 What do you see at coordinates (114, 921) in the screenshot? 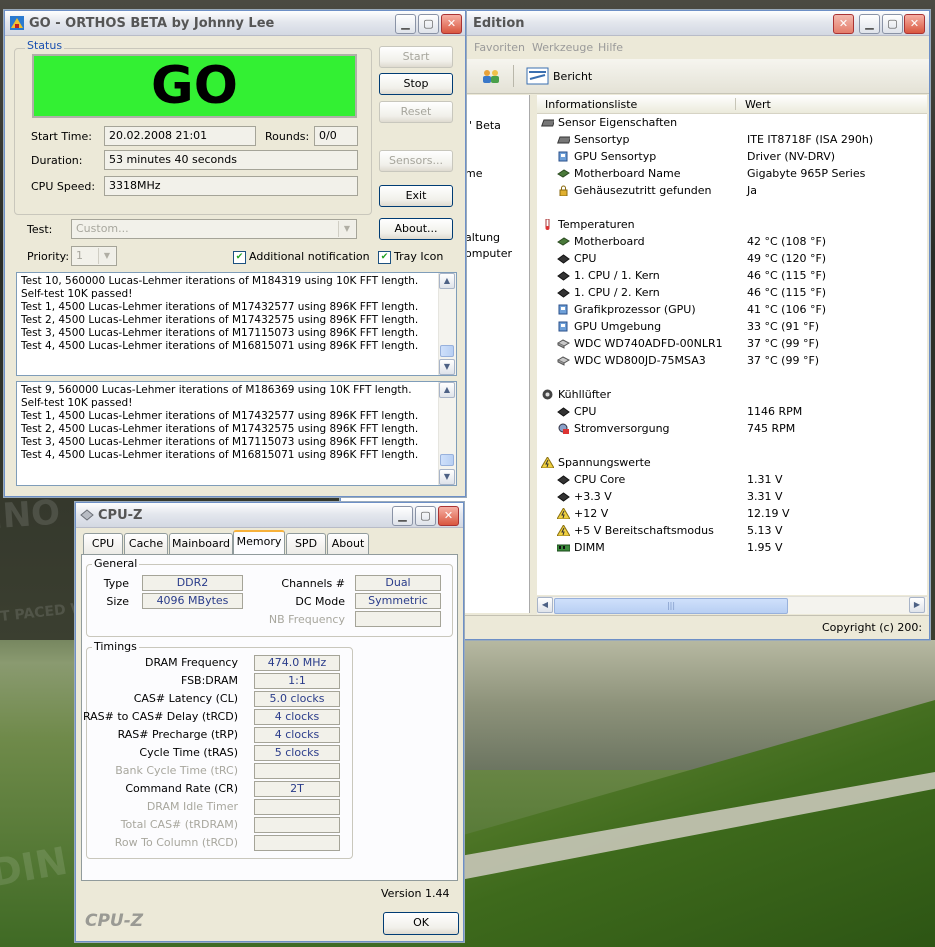
I see `cpuz-brand-logo: CPU-Z` at bounding box center [114, 921].